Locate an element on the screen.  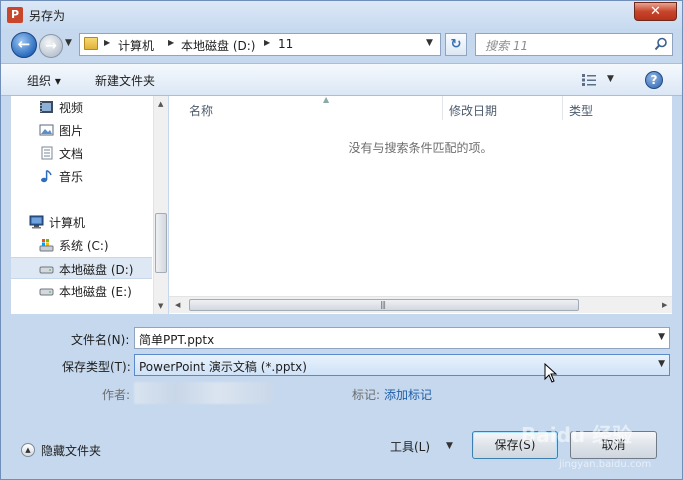
sort-ascending-icon: ▲ is located at coordinates (326, 99).